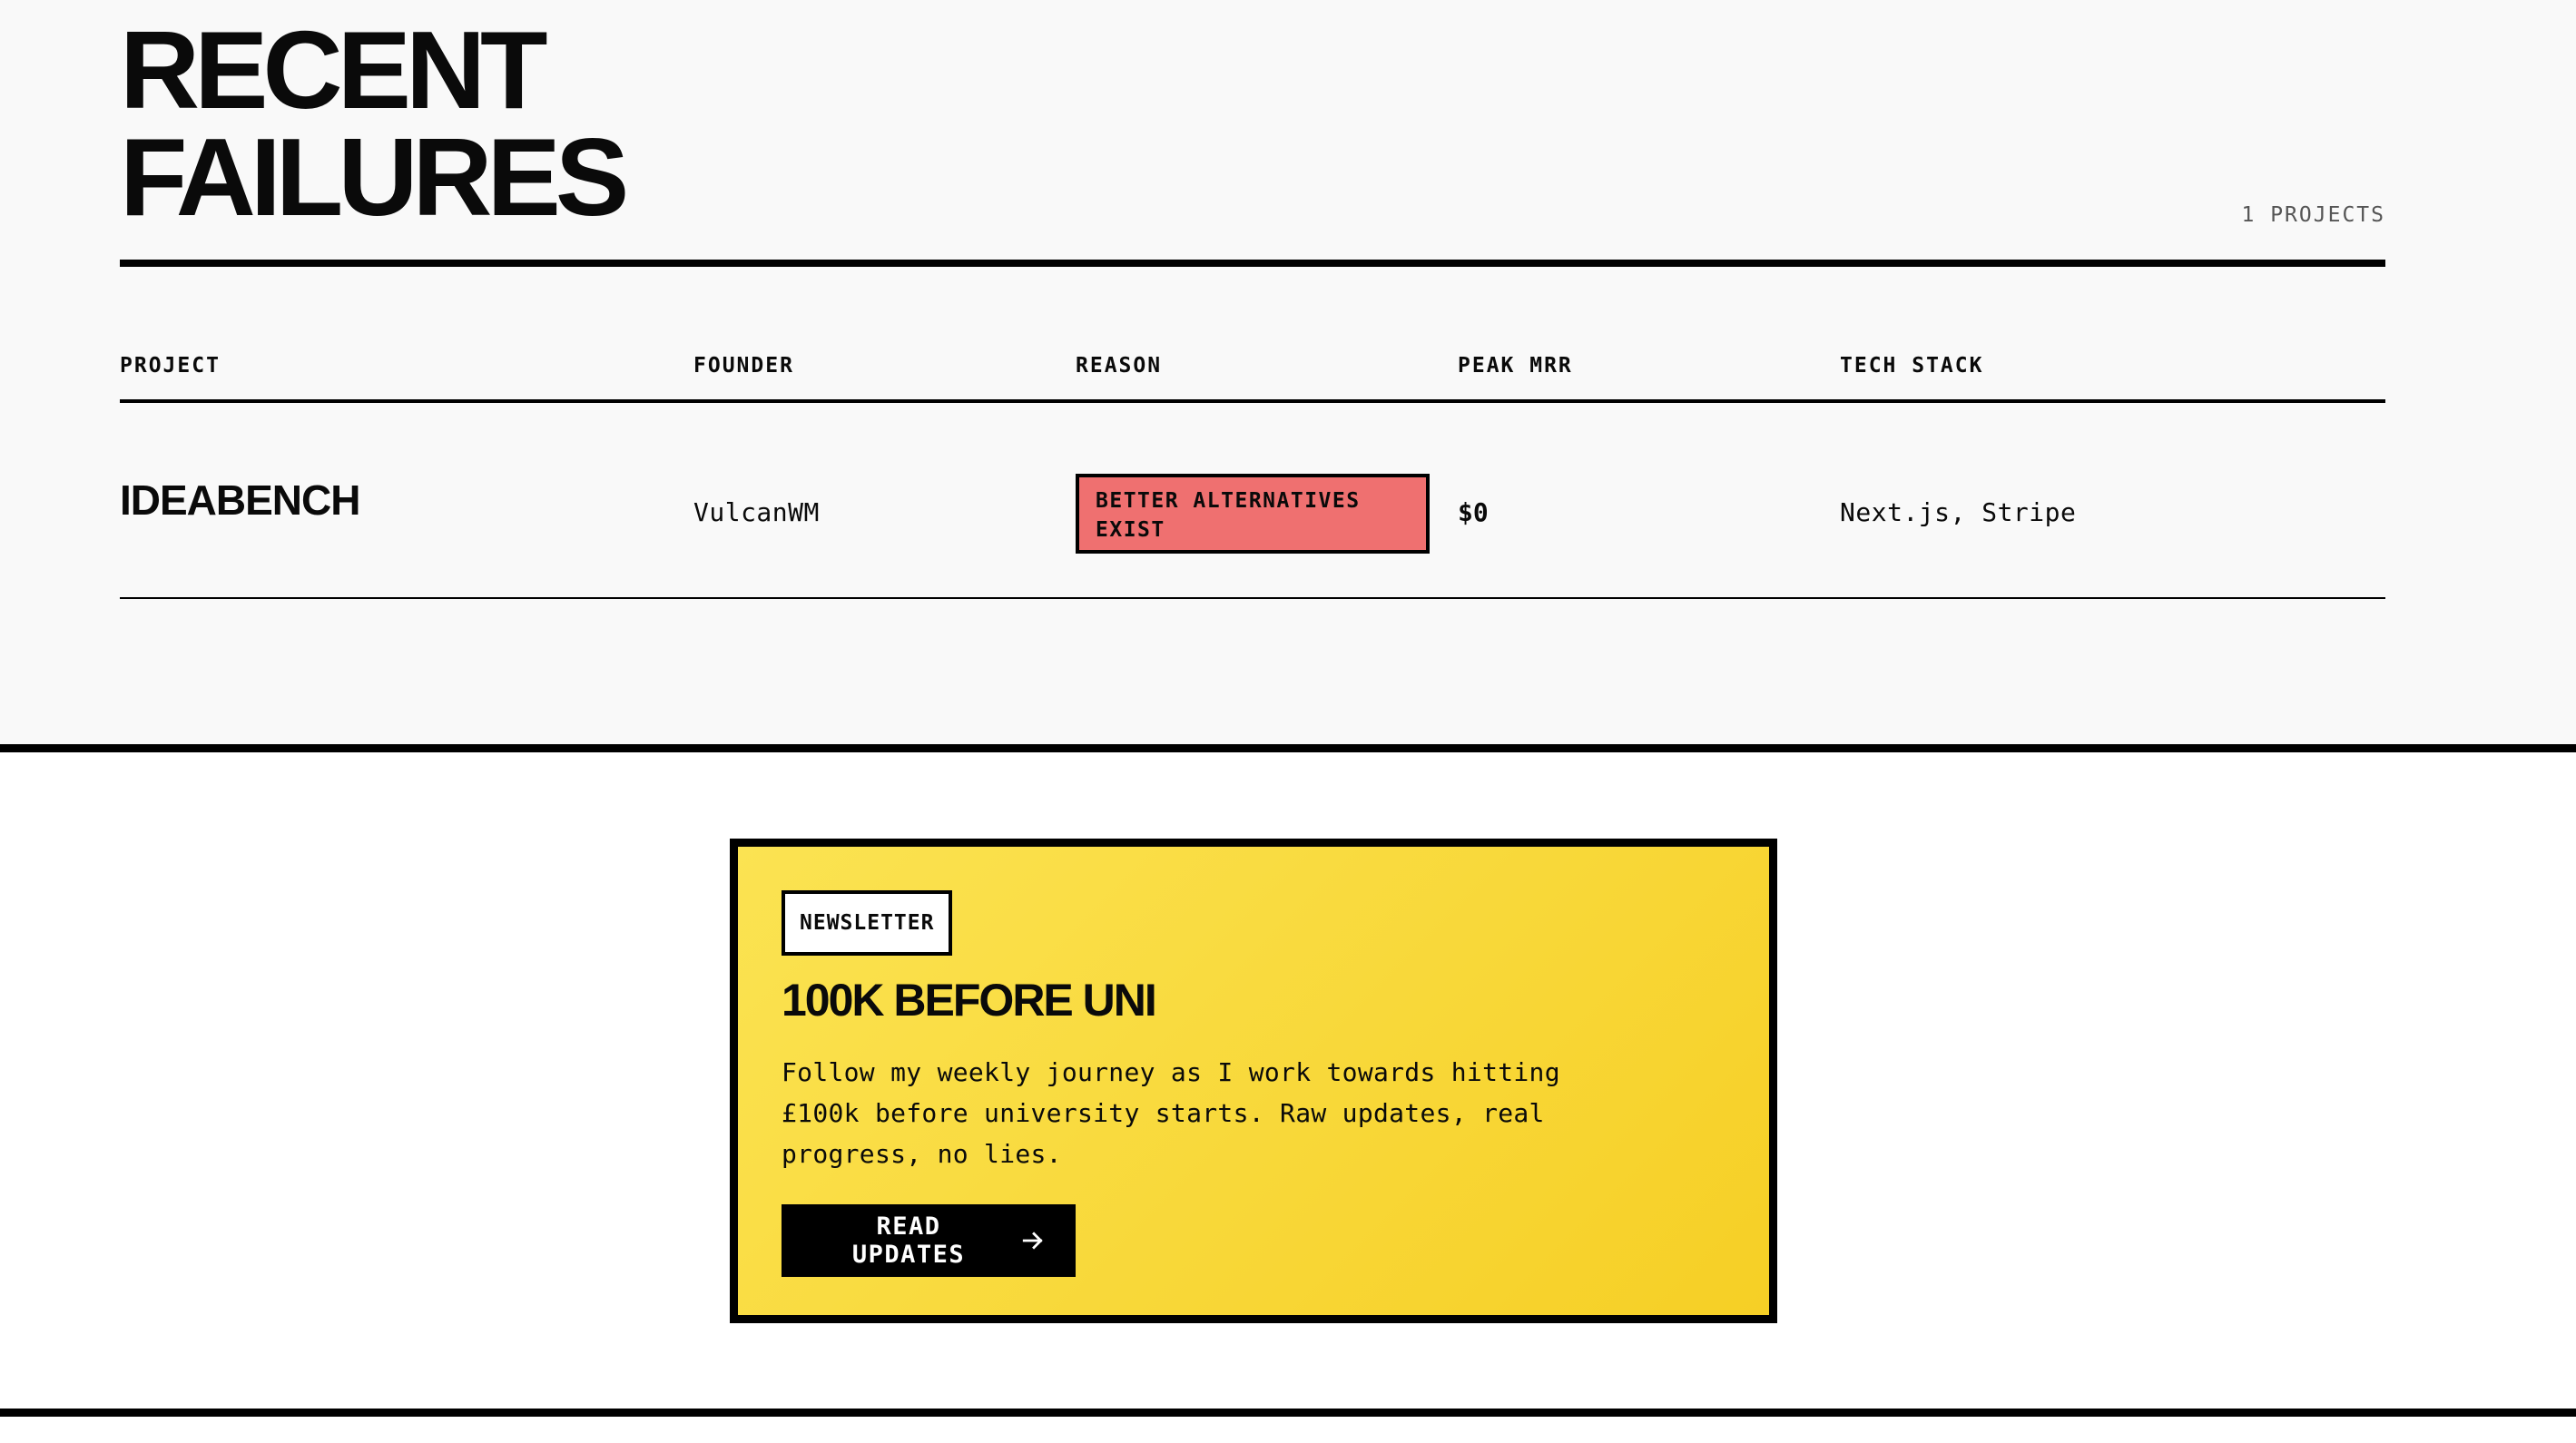 Image resolution: width=2576 pixels, height=1443 pixels. I want to click on read-updates-label: READ UPDATES, so click(908, 1240).